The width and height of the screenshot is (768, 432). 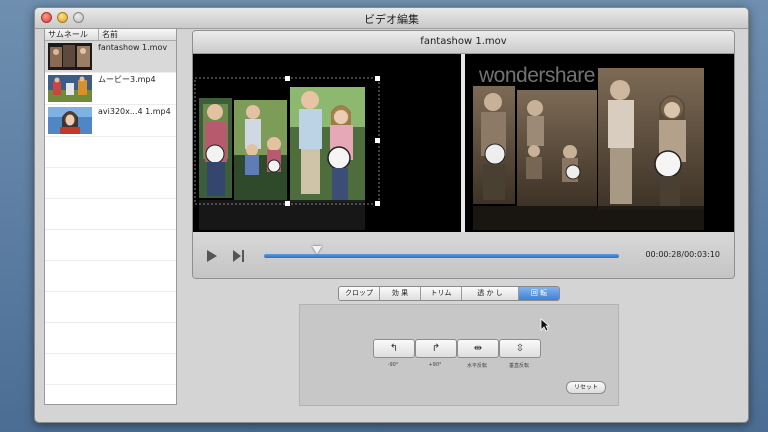 I want to click on tab-rotate: 回 転, so click(x=539, y=293).